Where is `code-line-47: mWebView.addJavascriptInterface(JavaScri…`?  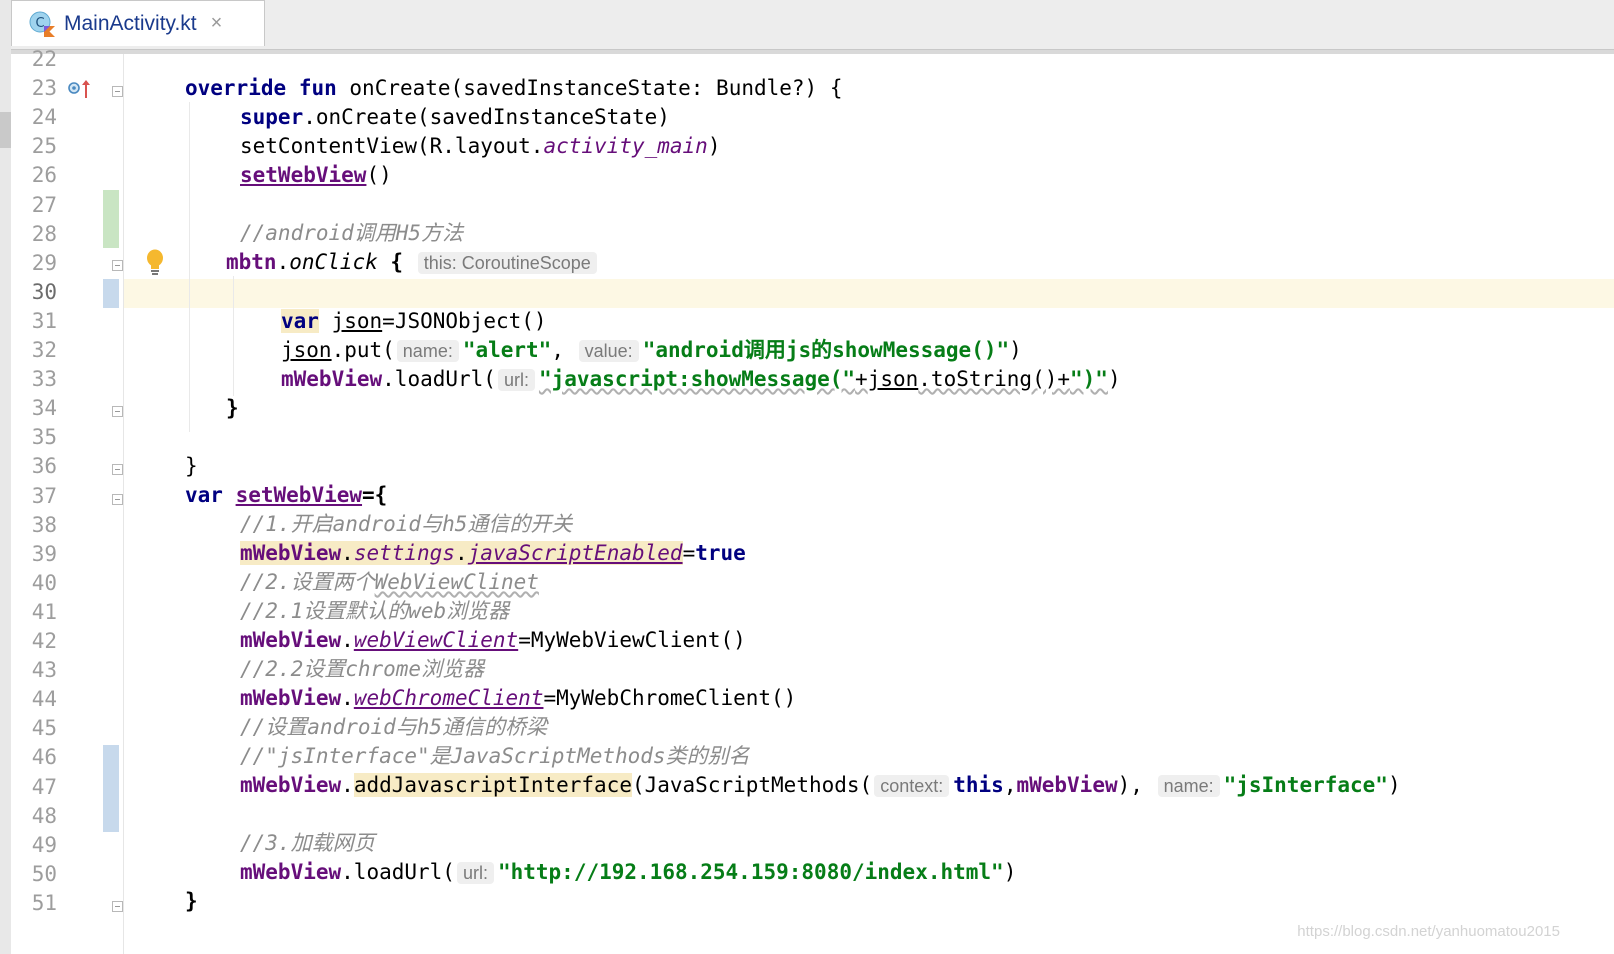
code-line-47: mWebView.addJavascriptInterface(JavaScri… is located at coordinates (820, 785).